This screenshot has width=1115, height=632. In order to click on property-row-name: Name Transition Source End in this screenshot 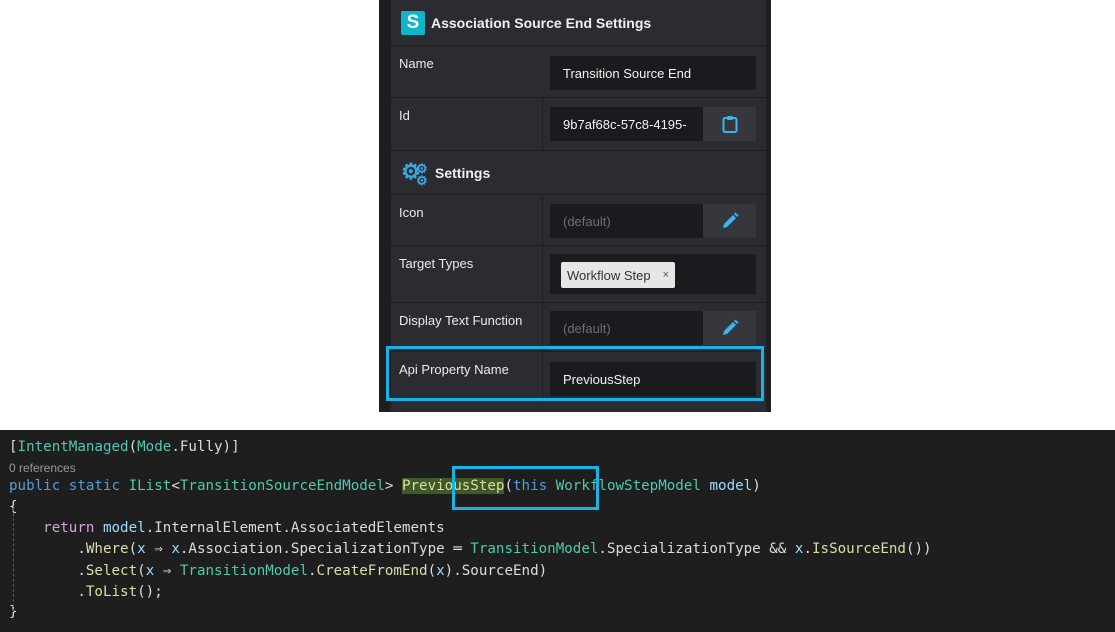, I will do `click(578, 71)`.